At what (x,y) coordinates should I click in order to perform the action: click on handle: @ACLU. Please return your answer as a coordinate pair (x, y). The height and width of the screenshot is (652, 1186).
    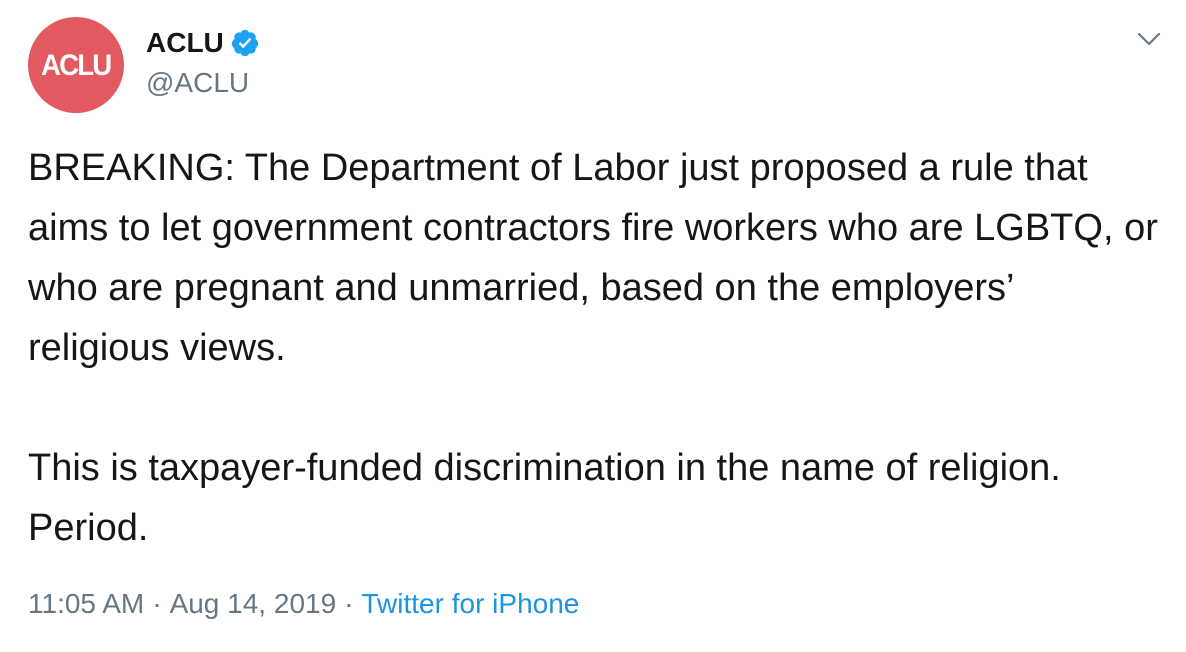
    Looking at the image, I should click on (197, 83).